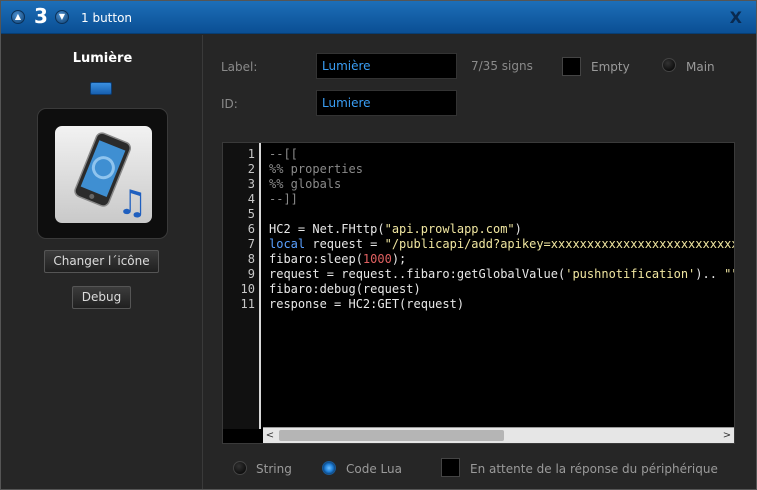  Describe the element at coordinates (270, 435) in the screenshot. I see `scroll-left-icon: <` at that location.